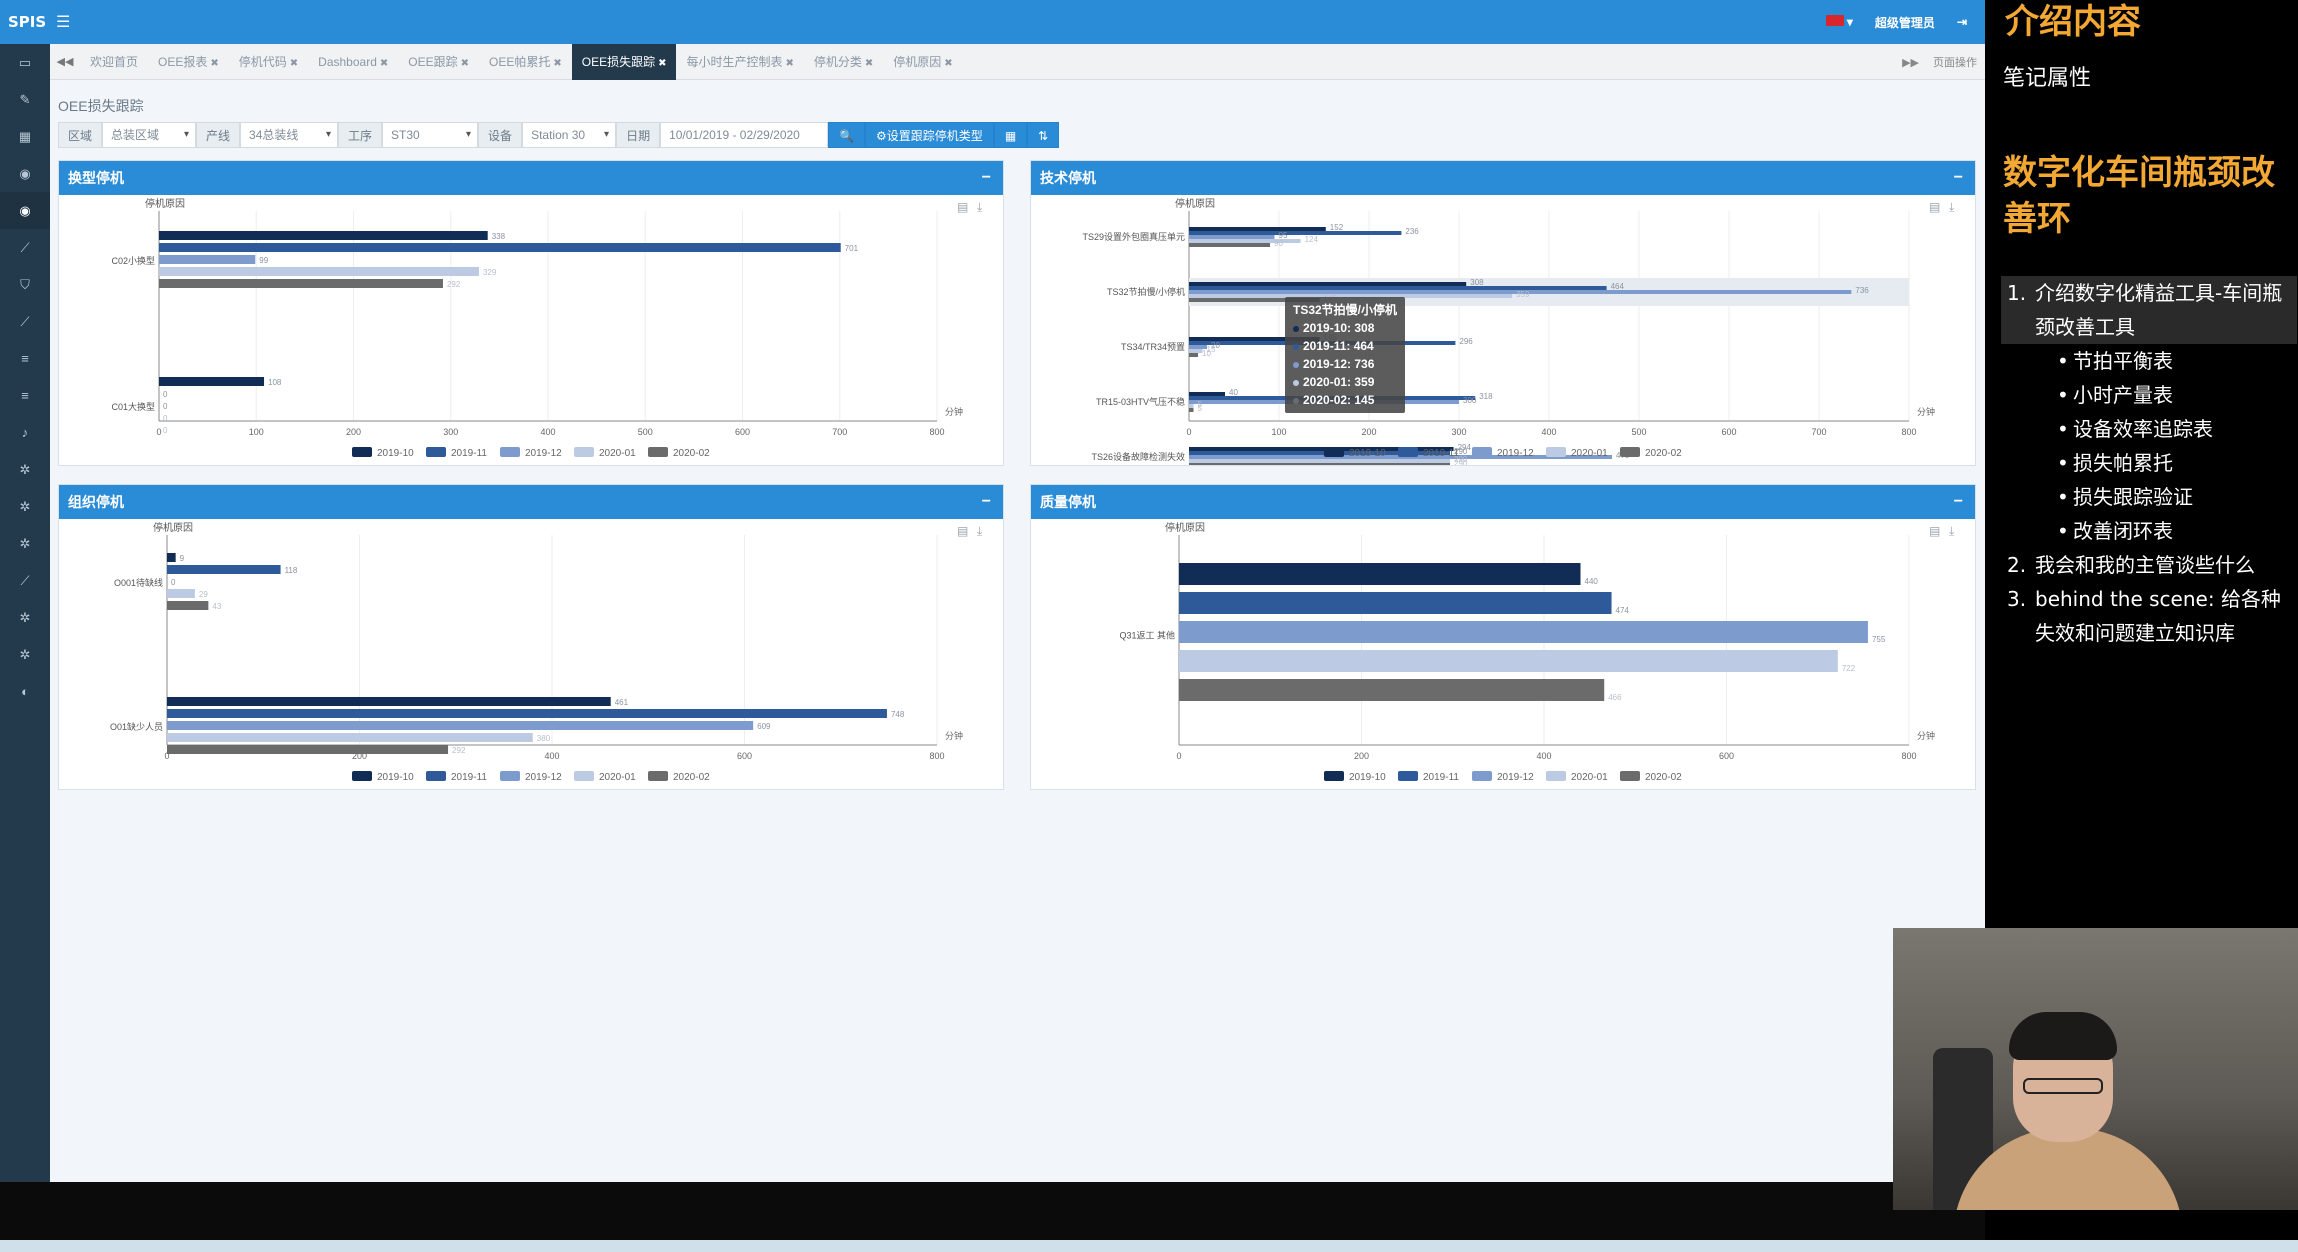 This screenshot has height=1252, width=2298. Describe the element at coordinates (929, 135) in the screenshot. I see `set-tracking-type-button: ⚙设置跟踪停机类型` at that location.